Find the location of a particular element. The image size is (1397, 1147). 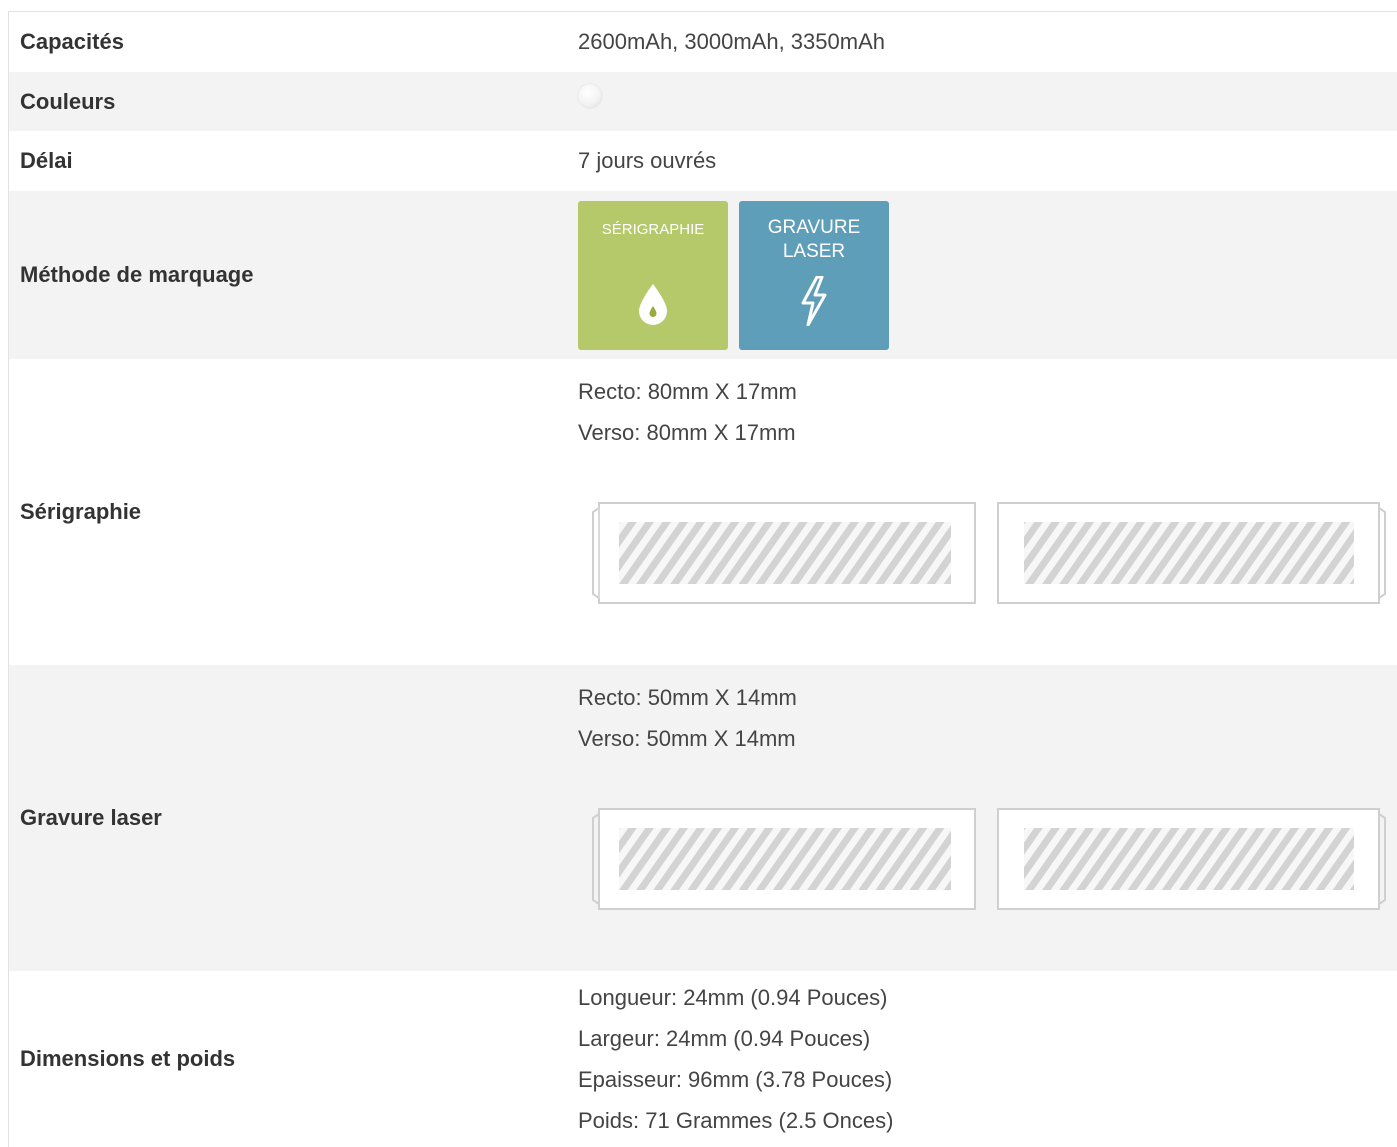

spec-row-delay: Délai 7 jours ouvrés is located at coordinates (703, 161).